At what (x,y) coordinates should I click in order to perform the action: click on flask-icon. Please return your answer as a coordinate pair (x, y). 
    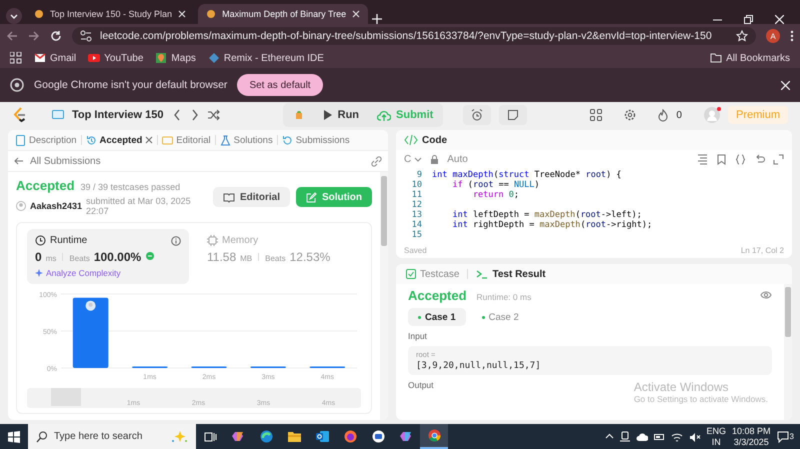
    Looking at the image, I should click on (225, 140).